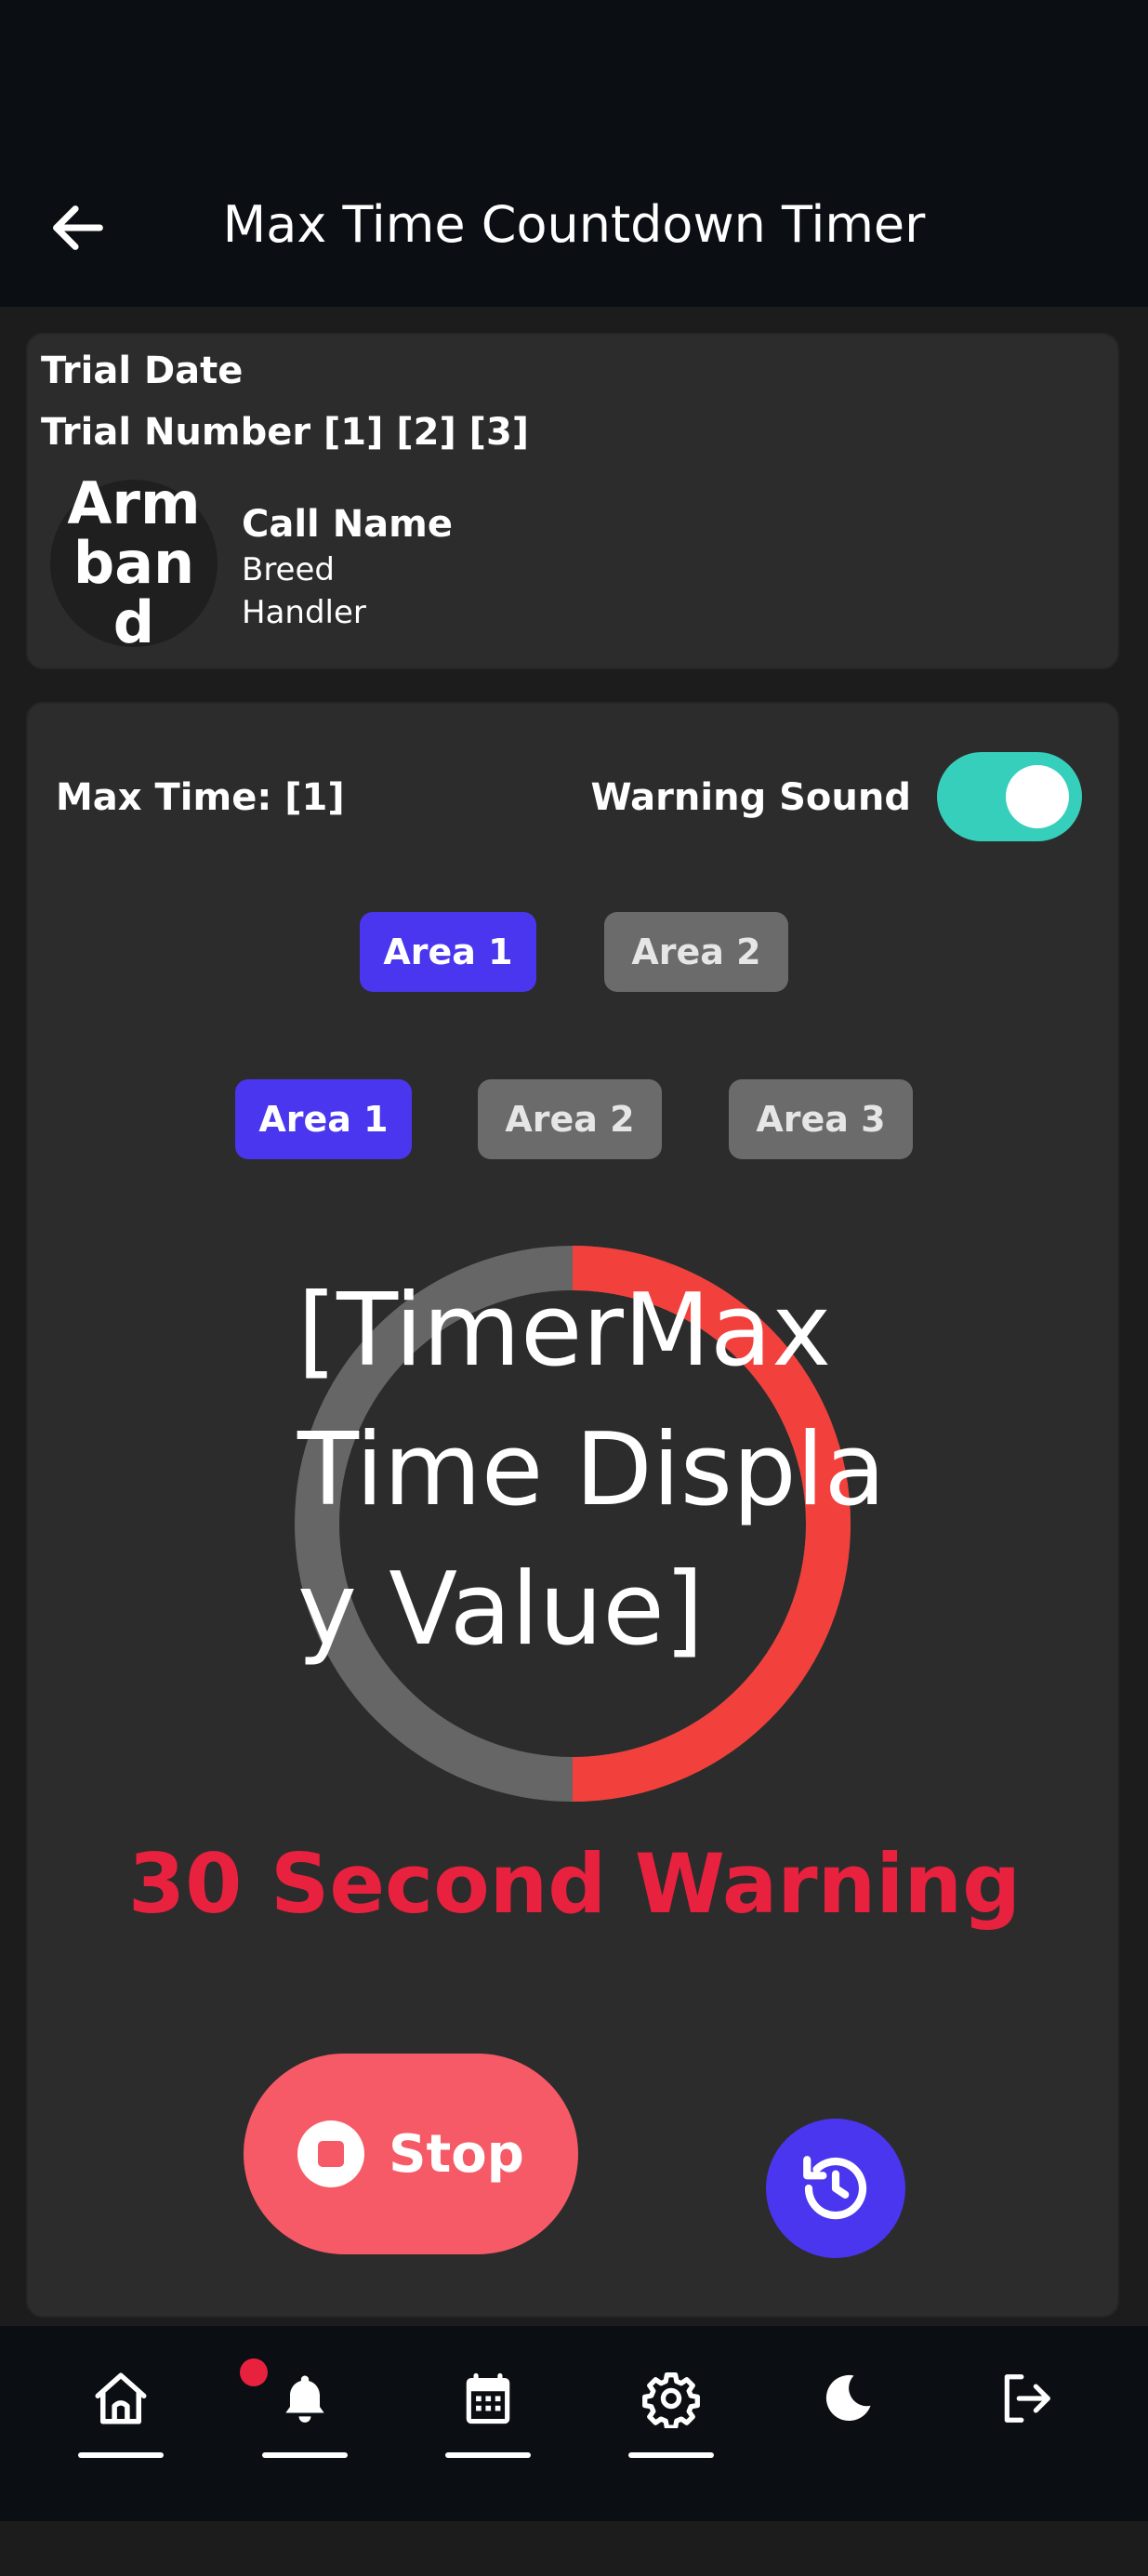 The width and height of the screenshot is (1148, 2576). Describe the element at coordinates (289, 569) in the screenshot. I see `breed: Breed` at that location.